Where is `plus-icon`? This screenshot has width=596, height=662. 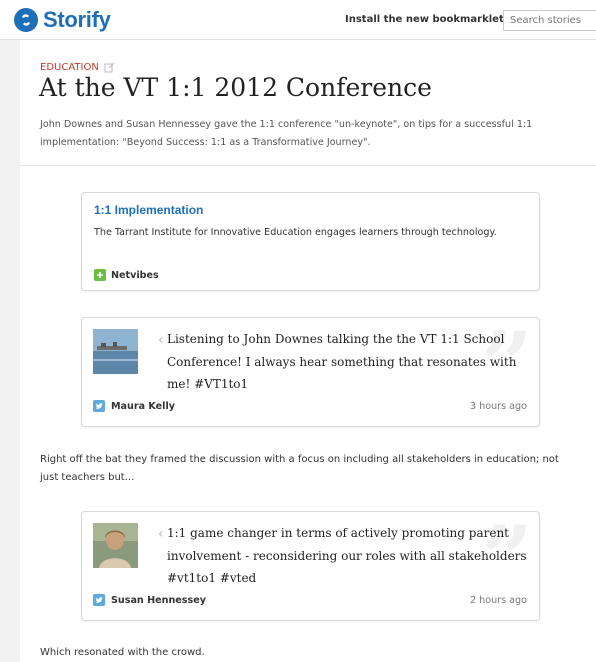 plus-icon is located at coordinates (100, 275).